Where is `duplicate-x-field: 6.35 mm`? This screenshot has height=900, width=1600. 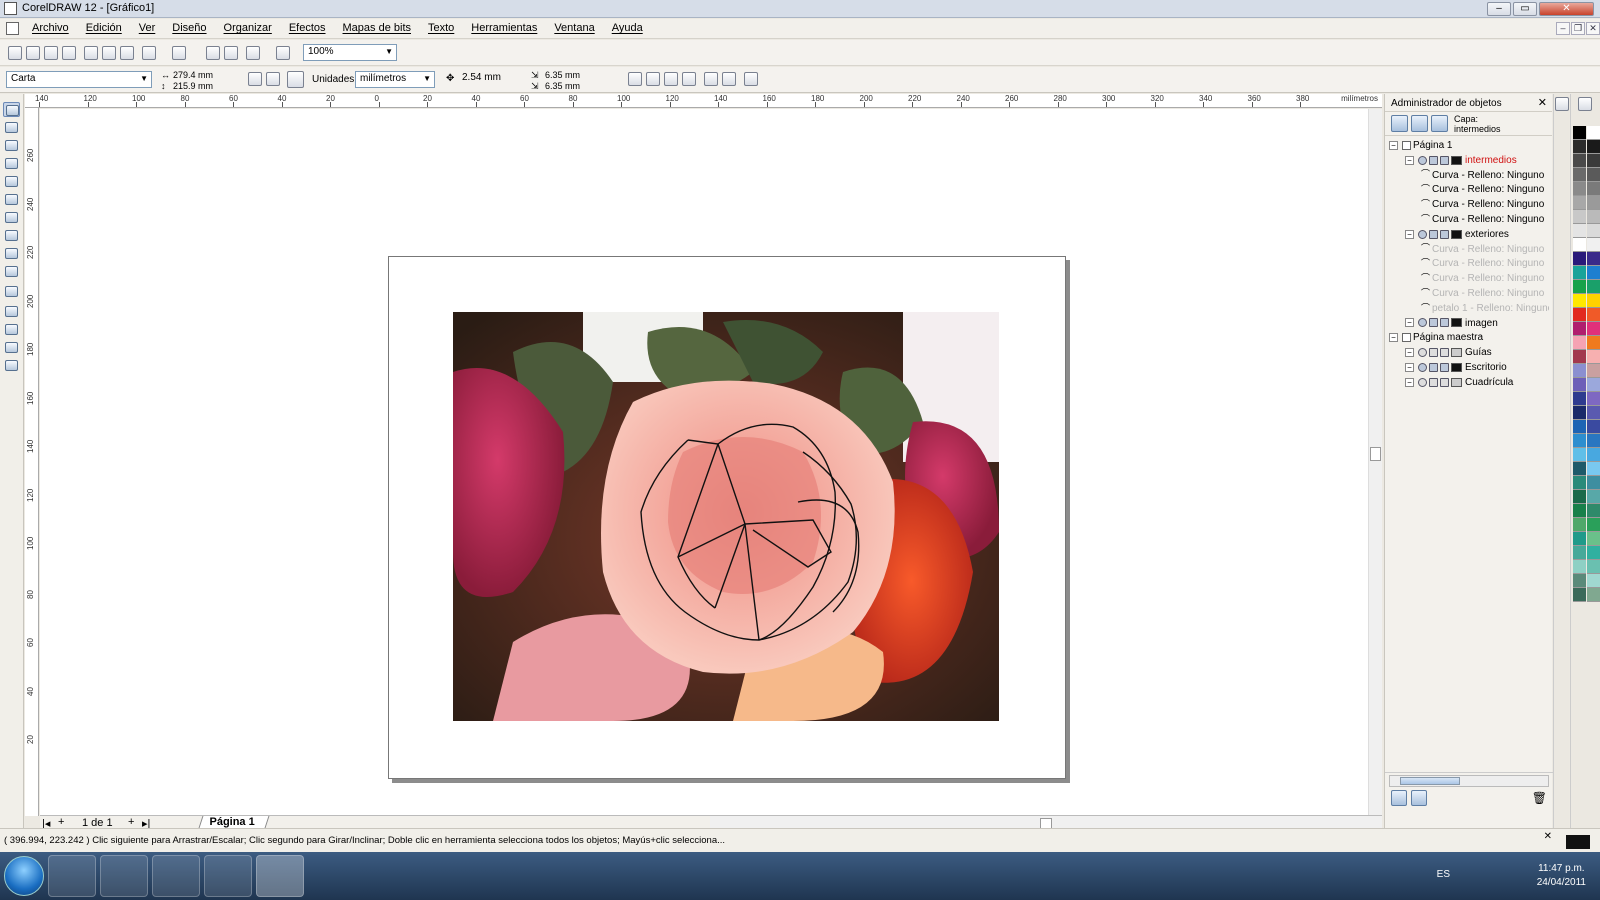
duplicate-x-field: 6.35 mm is located at coordinates (562, 75).